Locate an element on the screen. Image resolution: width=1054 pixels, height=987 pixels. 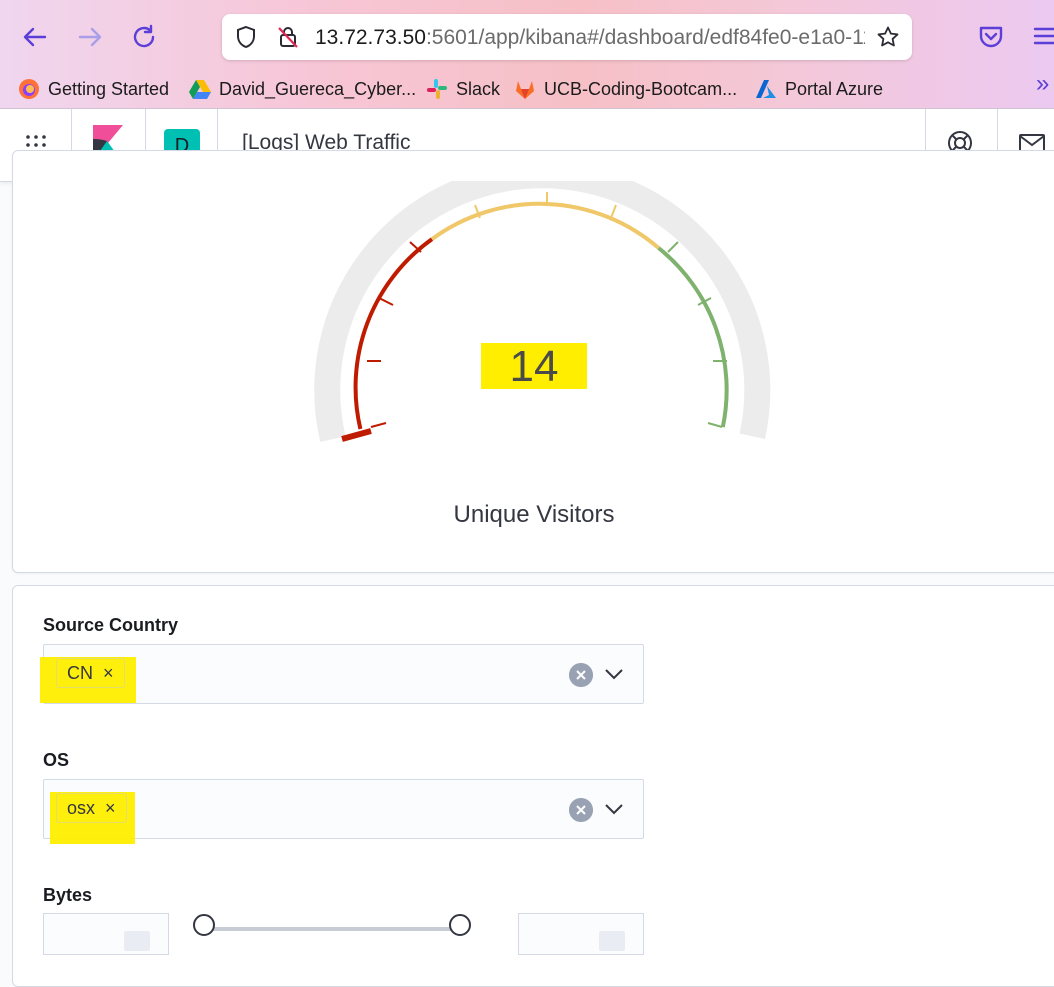
bookmark-label: Portal Azure is located at coordinates (834, 88).